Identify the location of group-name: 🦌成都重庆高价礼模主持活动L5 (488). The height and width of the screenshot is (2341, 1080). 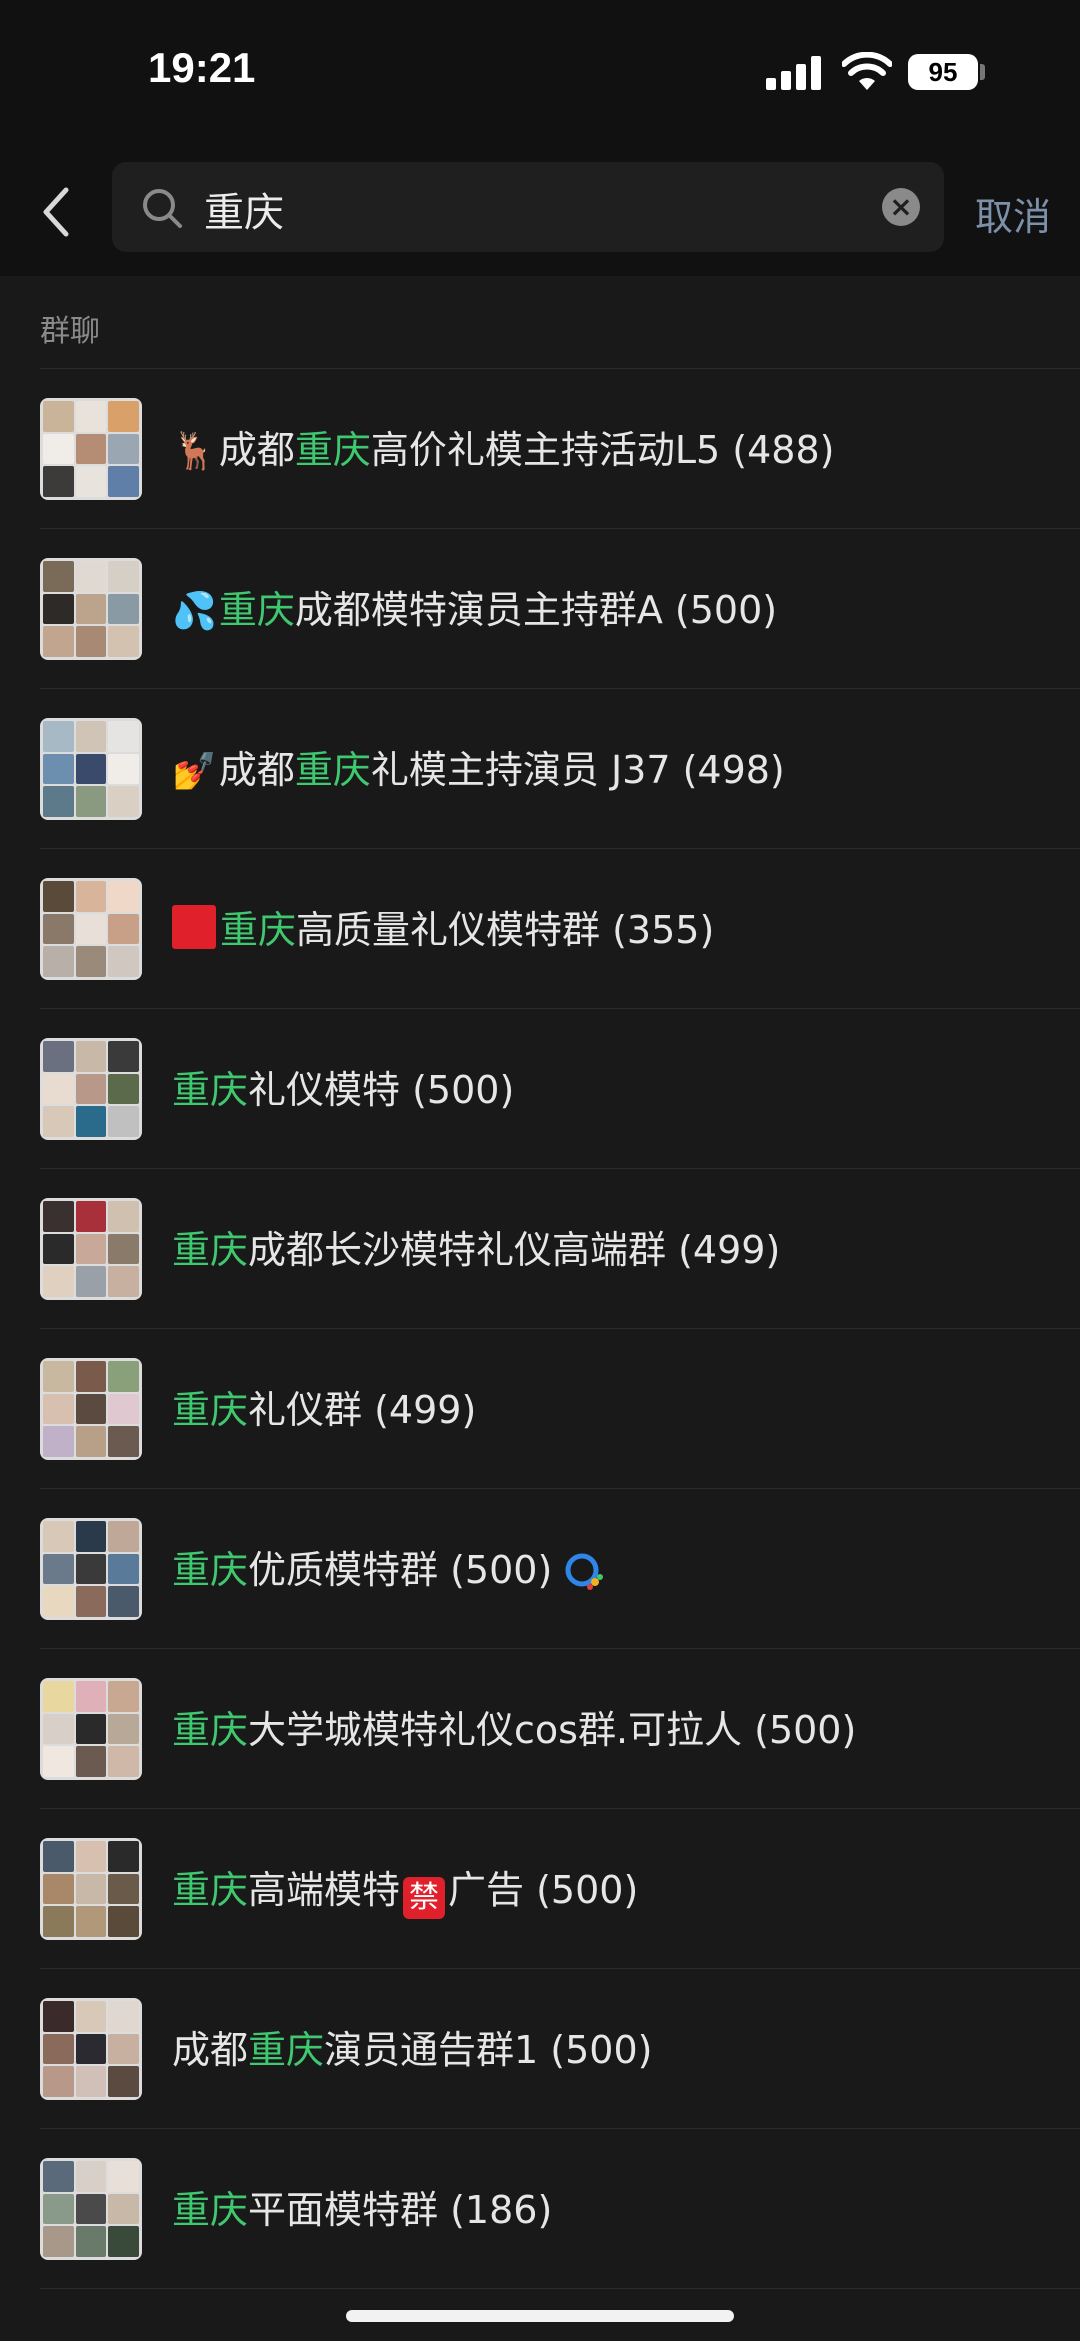
(503, 446).